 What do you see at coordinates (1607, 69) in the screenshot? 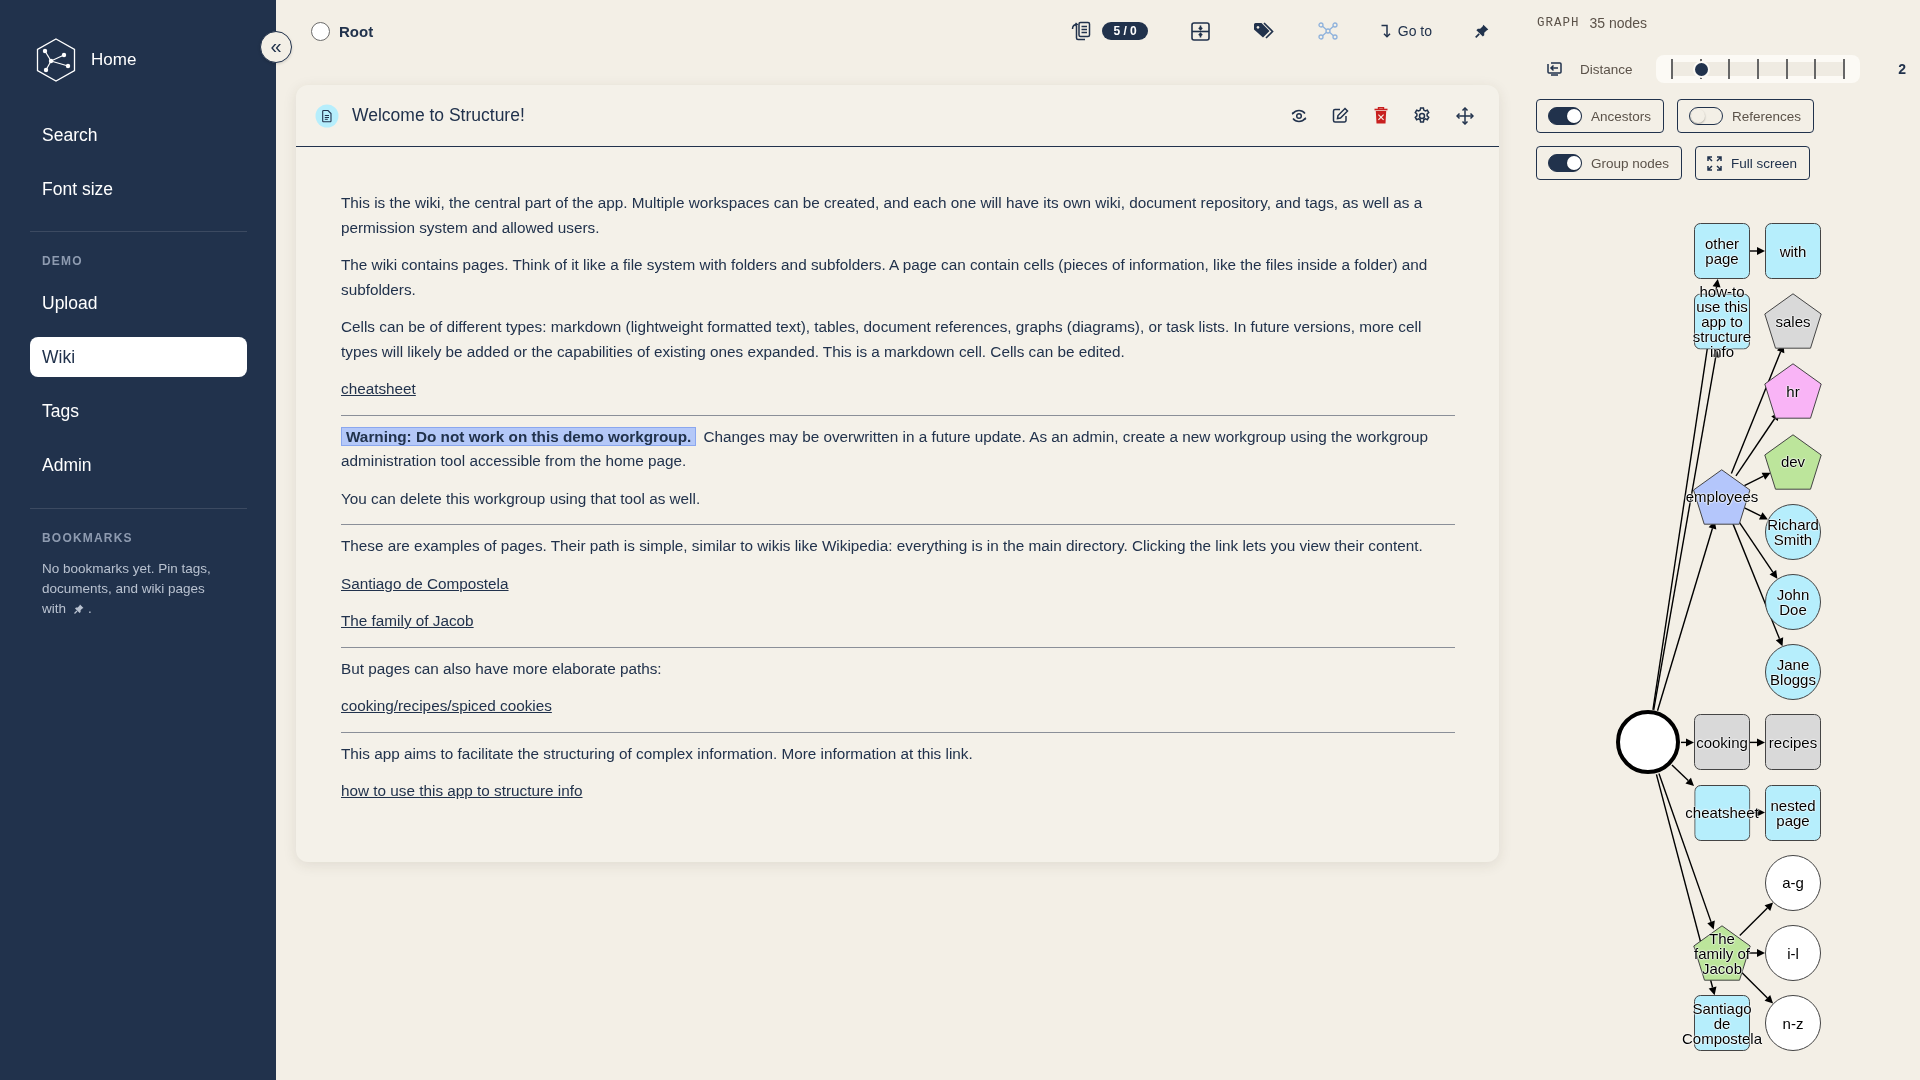
I see `slider-label: Distance` at bounding box center [1607, 69].